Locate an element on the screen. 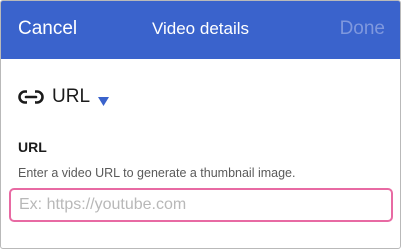 This screenshot has width=401, height=249. url-field-label: URL is located at coordinates (32, 147).